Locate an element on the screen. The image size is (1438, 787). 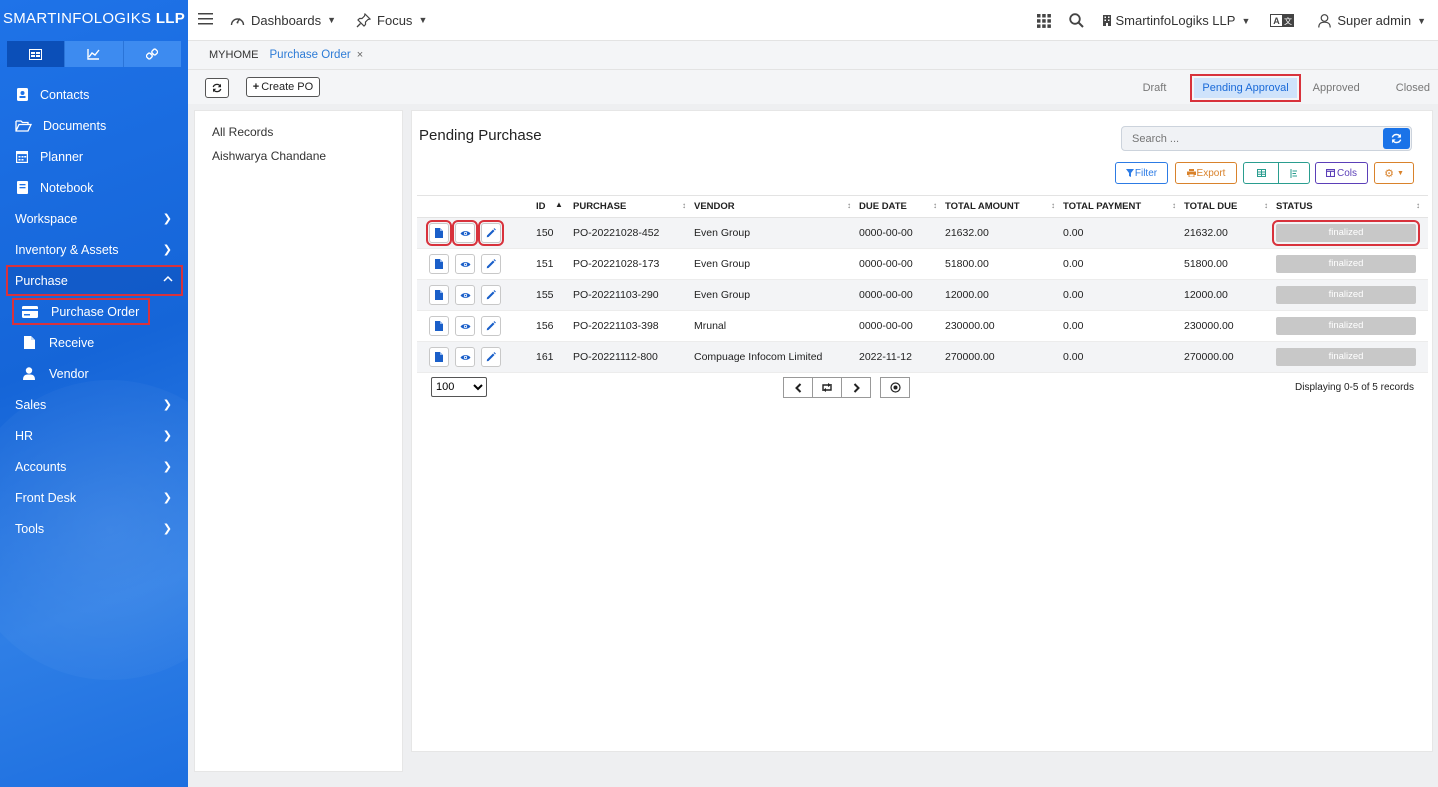
row-actions is located at coordinates (476, 326).